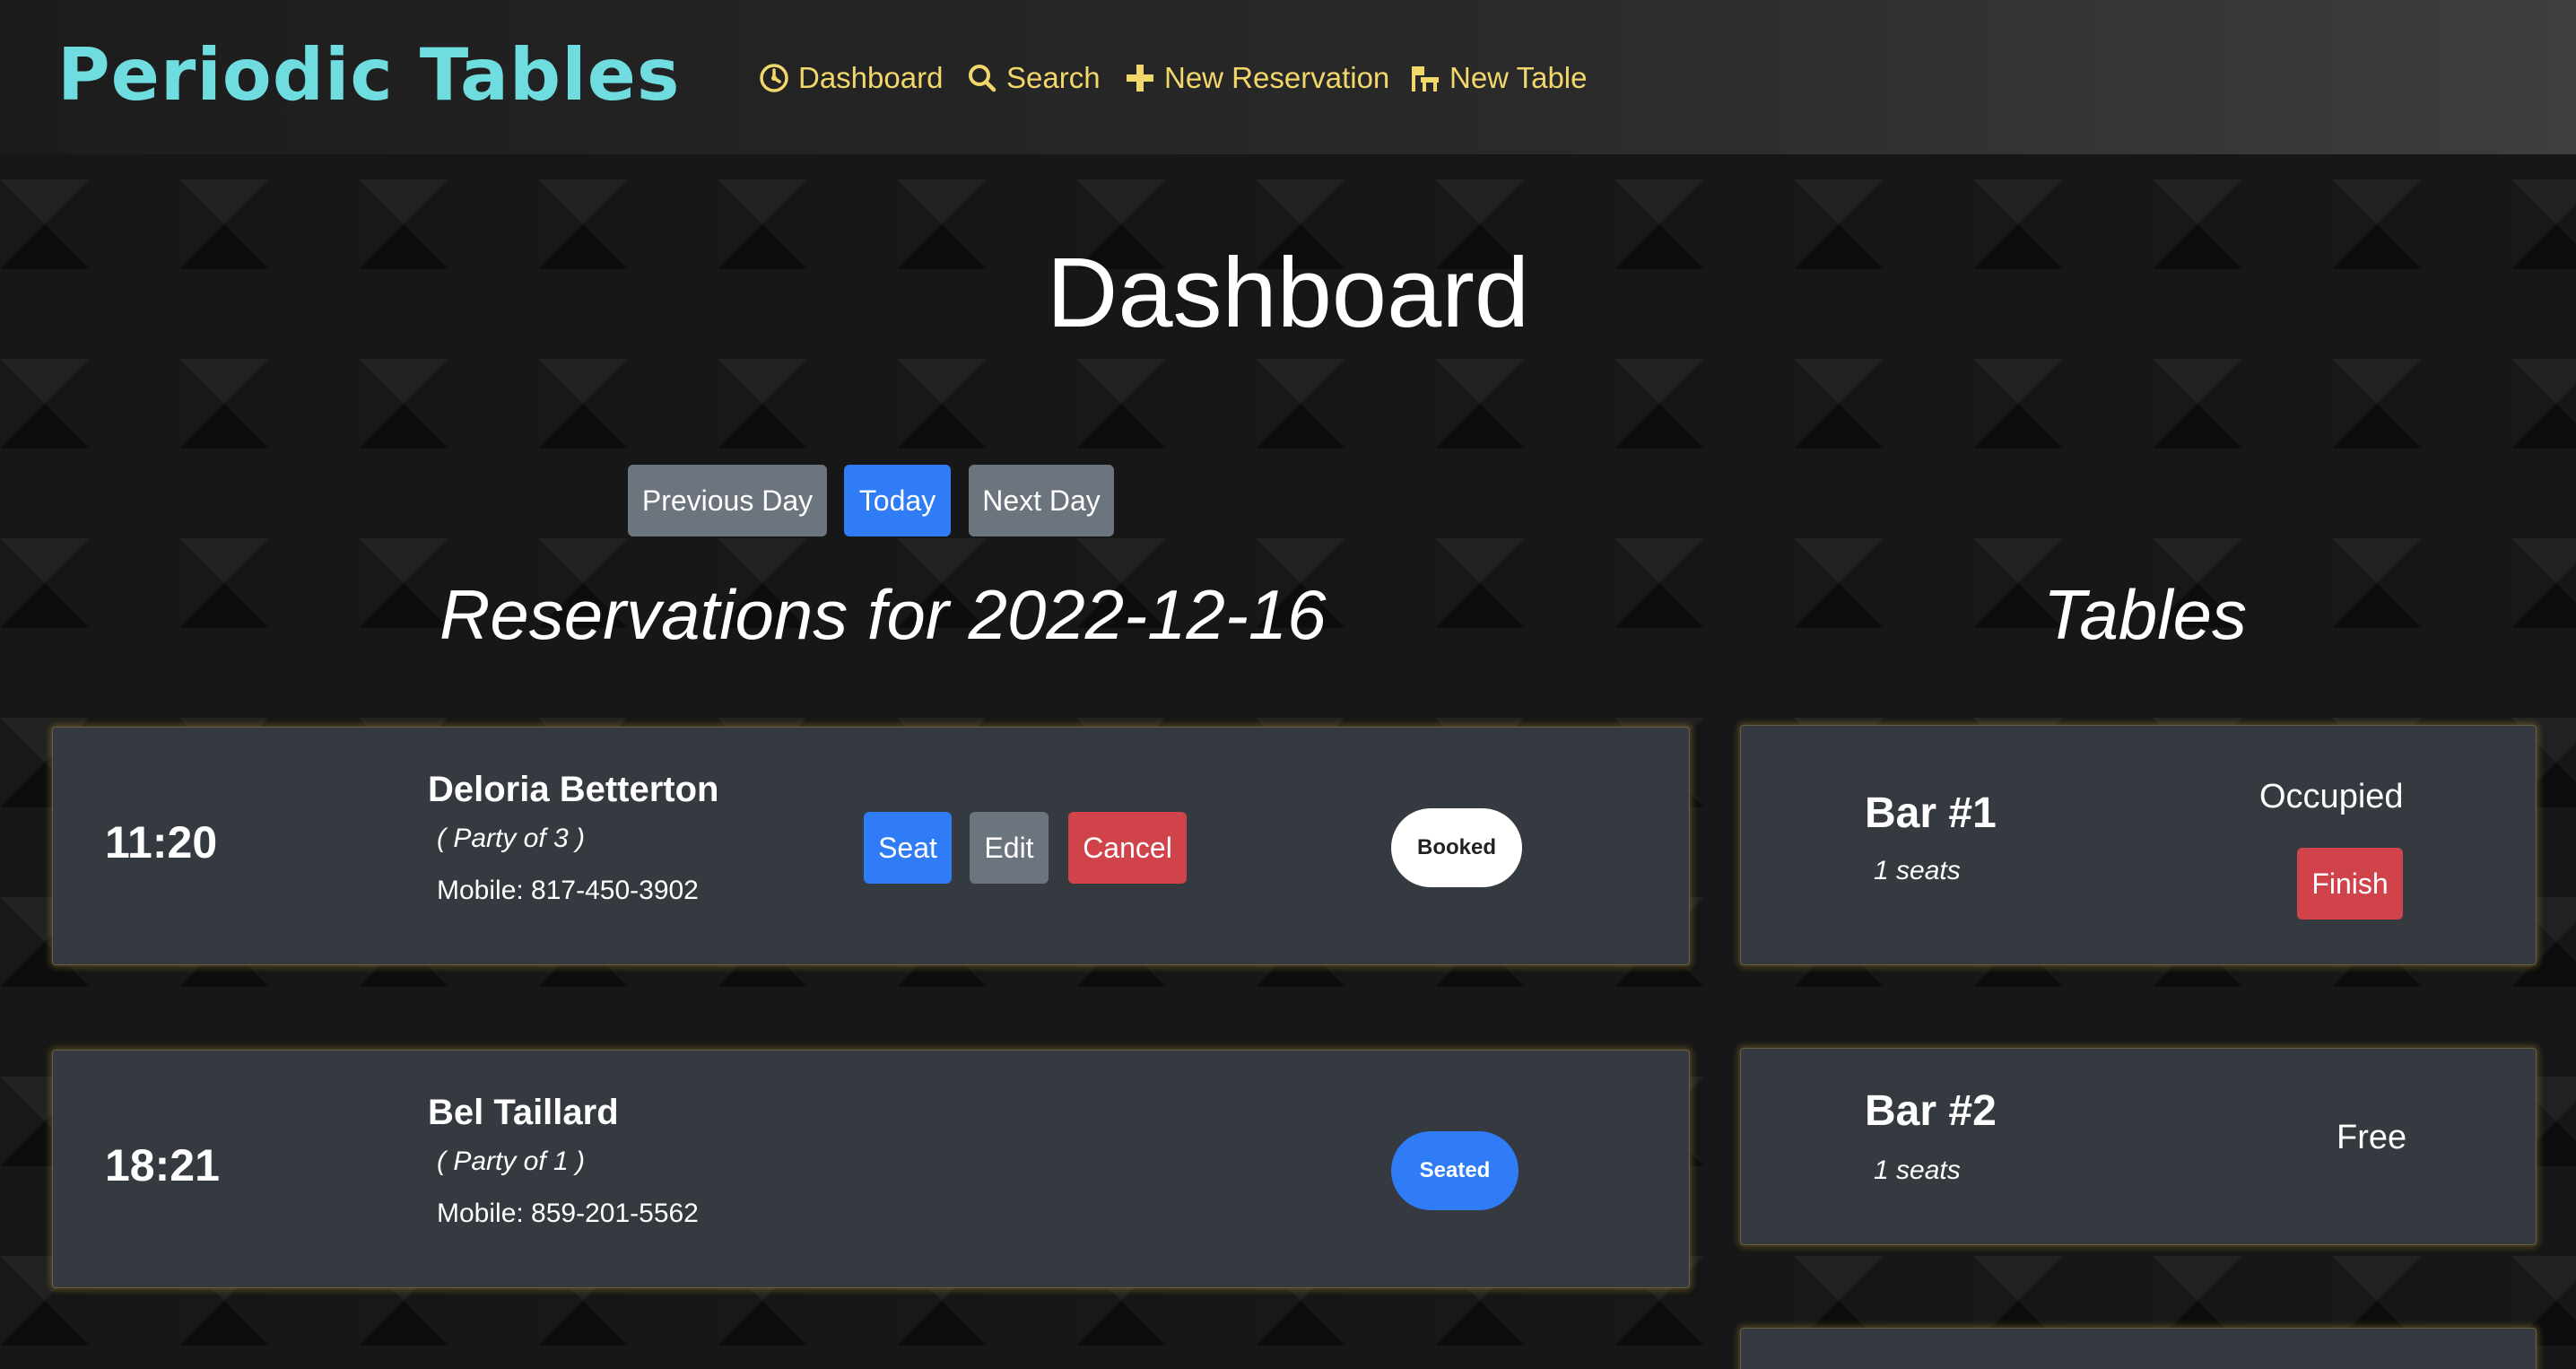 This screenshot has width=2576, height=1369. I want to click on nav-dashboard-label: Dashboard, so click(871, 77).